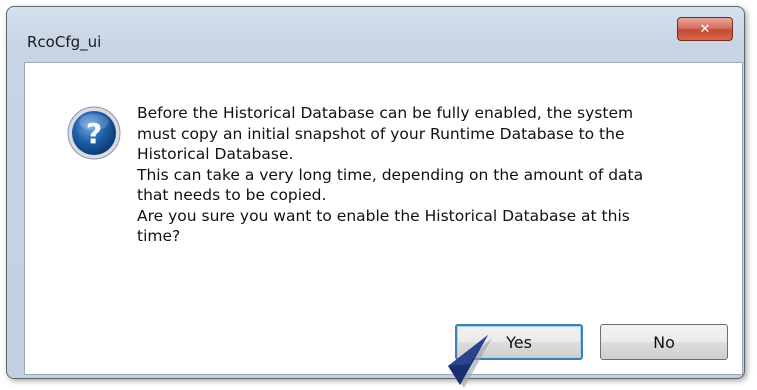 Image resolution: width=757 pixels, height=390 pixels. What do you see at coordinates (215, 154) in the screenshot?
I see `message-line: Historical Database.` at bounding box center [215, 154].